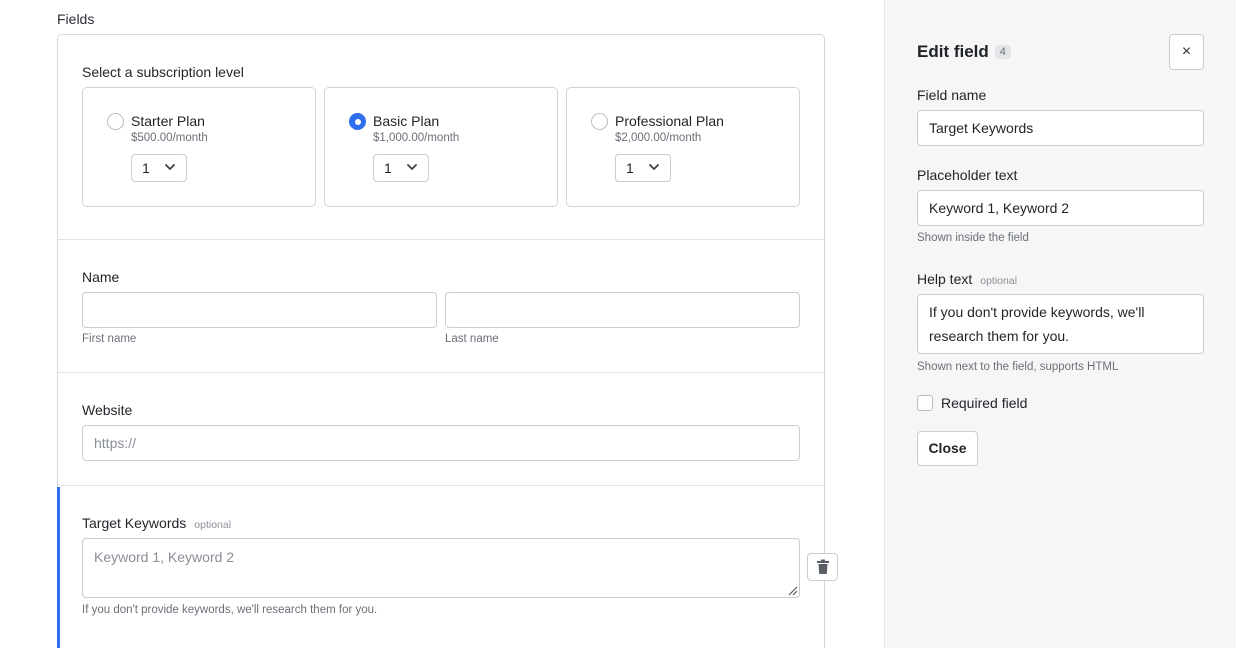 Image resolution: width=1236 pixels, height=648 pixels. Describe the element at coordinates (472, 339) in the screenshot. I see `last-name-sub: Last name` at that location.